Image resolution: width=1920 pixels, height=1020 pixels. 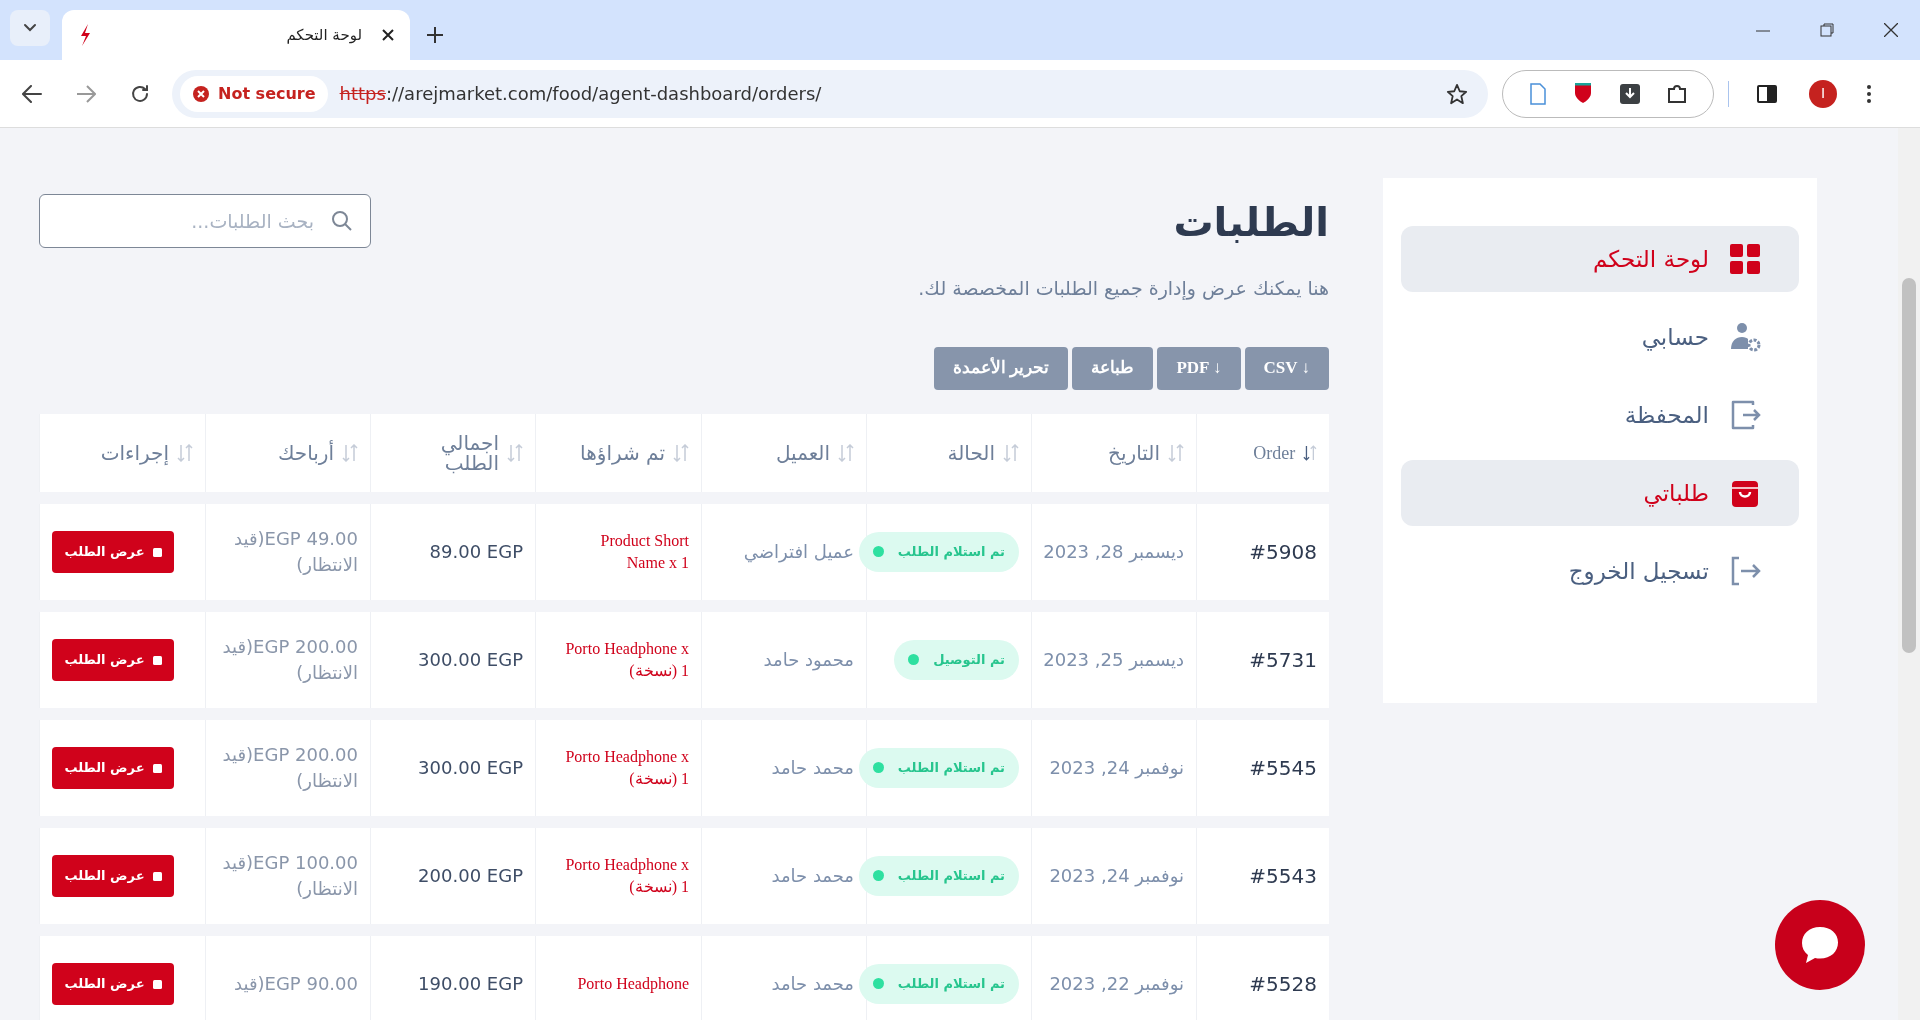 I want to click on column-header: التاريخ, so click(x=1110, y=452).